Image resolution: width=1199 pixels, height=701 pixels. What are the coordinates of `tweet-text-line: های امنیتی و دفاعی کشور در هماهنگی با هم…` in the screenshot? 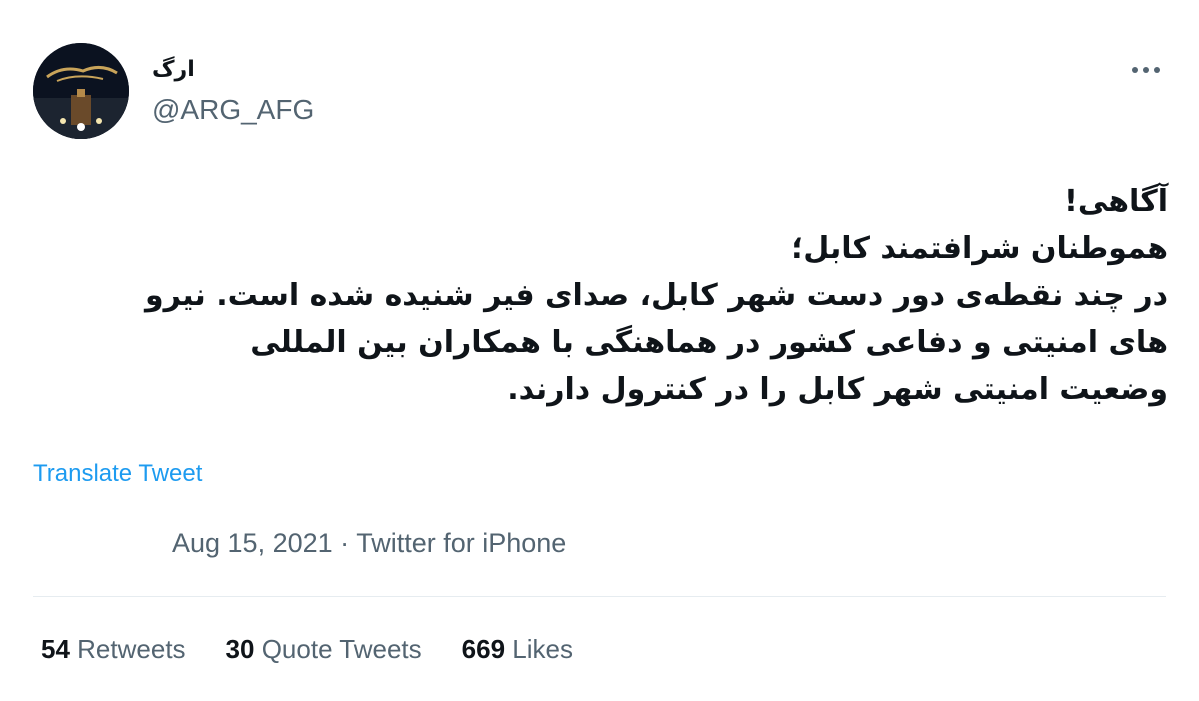 It's located at (709, 342).